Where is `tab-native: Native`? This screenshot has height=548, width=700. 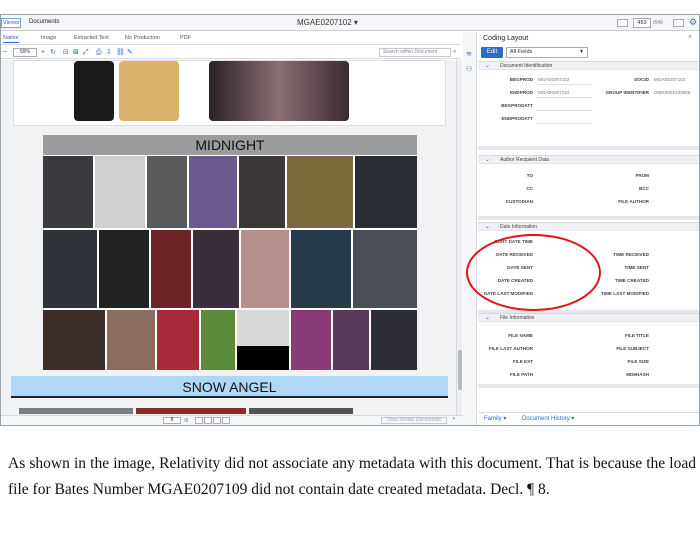 tab-native: Native is located at coordinates (11, 39).